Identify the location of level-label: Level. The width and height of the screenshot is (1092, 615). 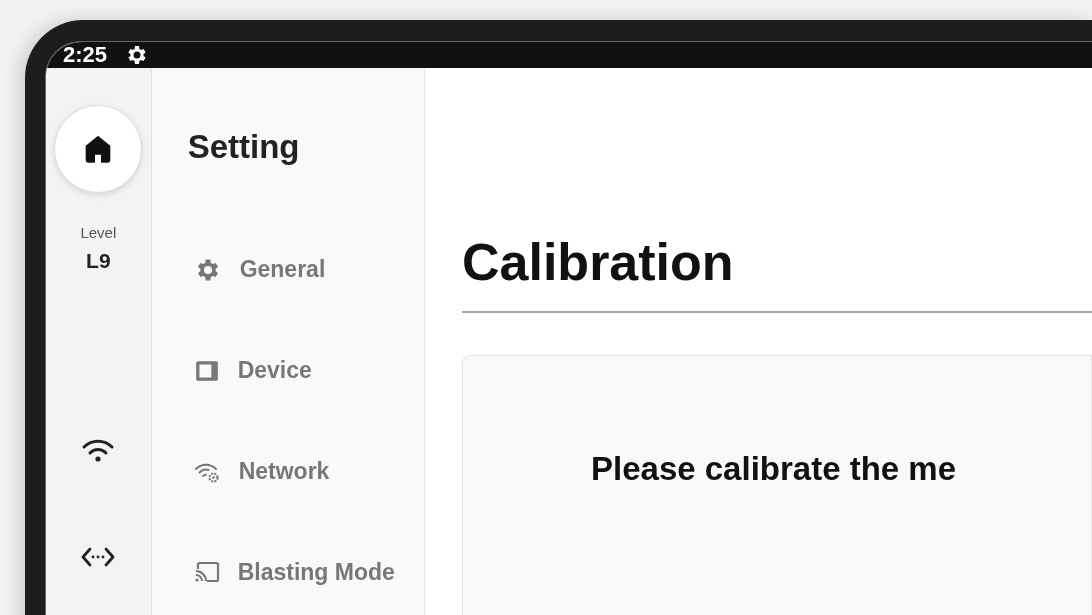
(98, 232).